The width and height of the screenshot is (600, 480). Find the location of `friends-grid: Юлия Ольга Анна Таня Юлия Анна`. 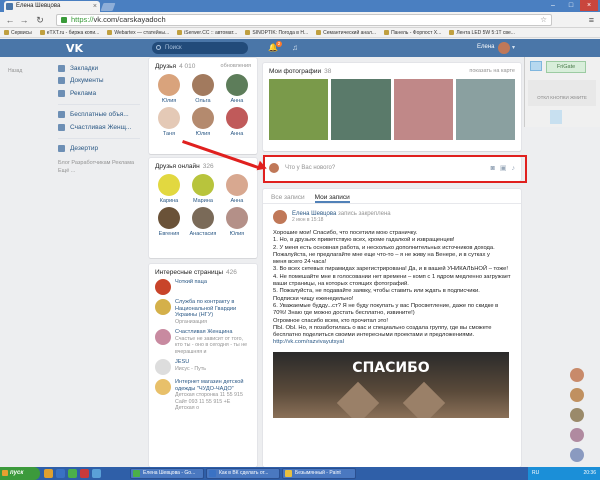

friends-grid: Юлия Ольга Анна Таня Юлия Анна is located at coordinates (203, 105).